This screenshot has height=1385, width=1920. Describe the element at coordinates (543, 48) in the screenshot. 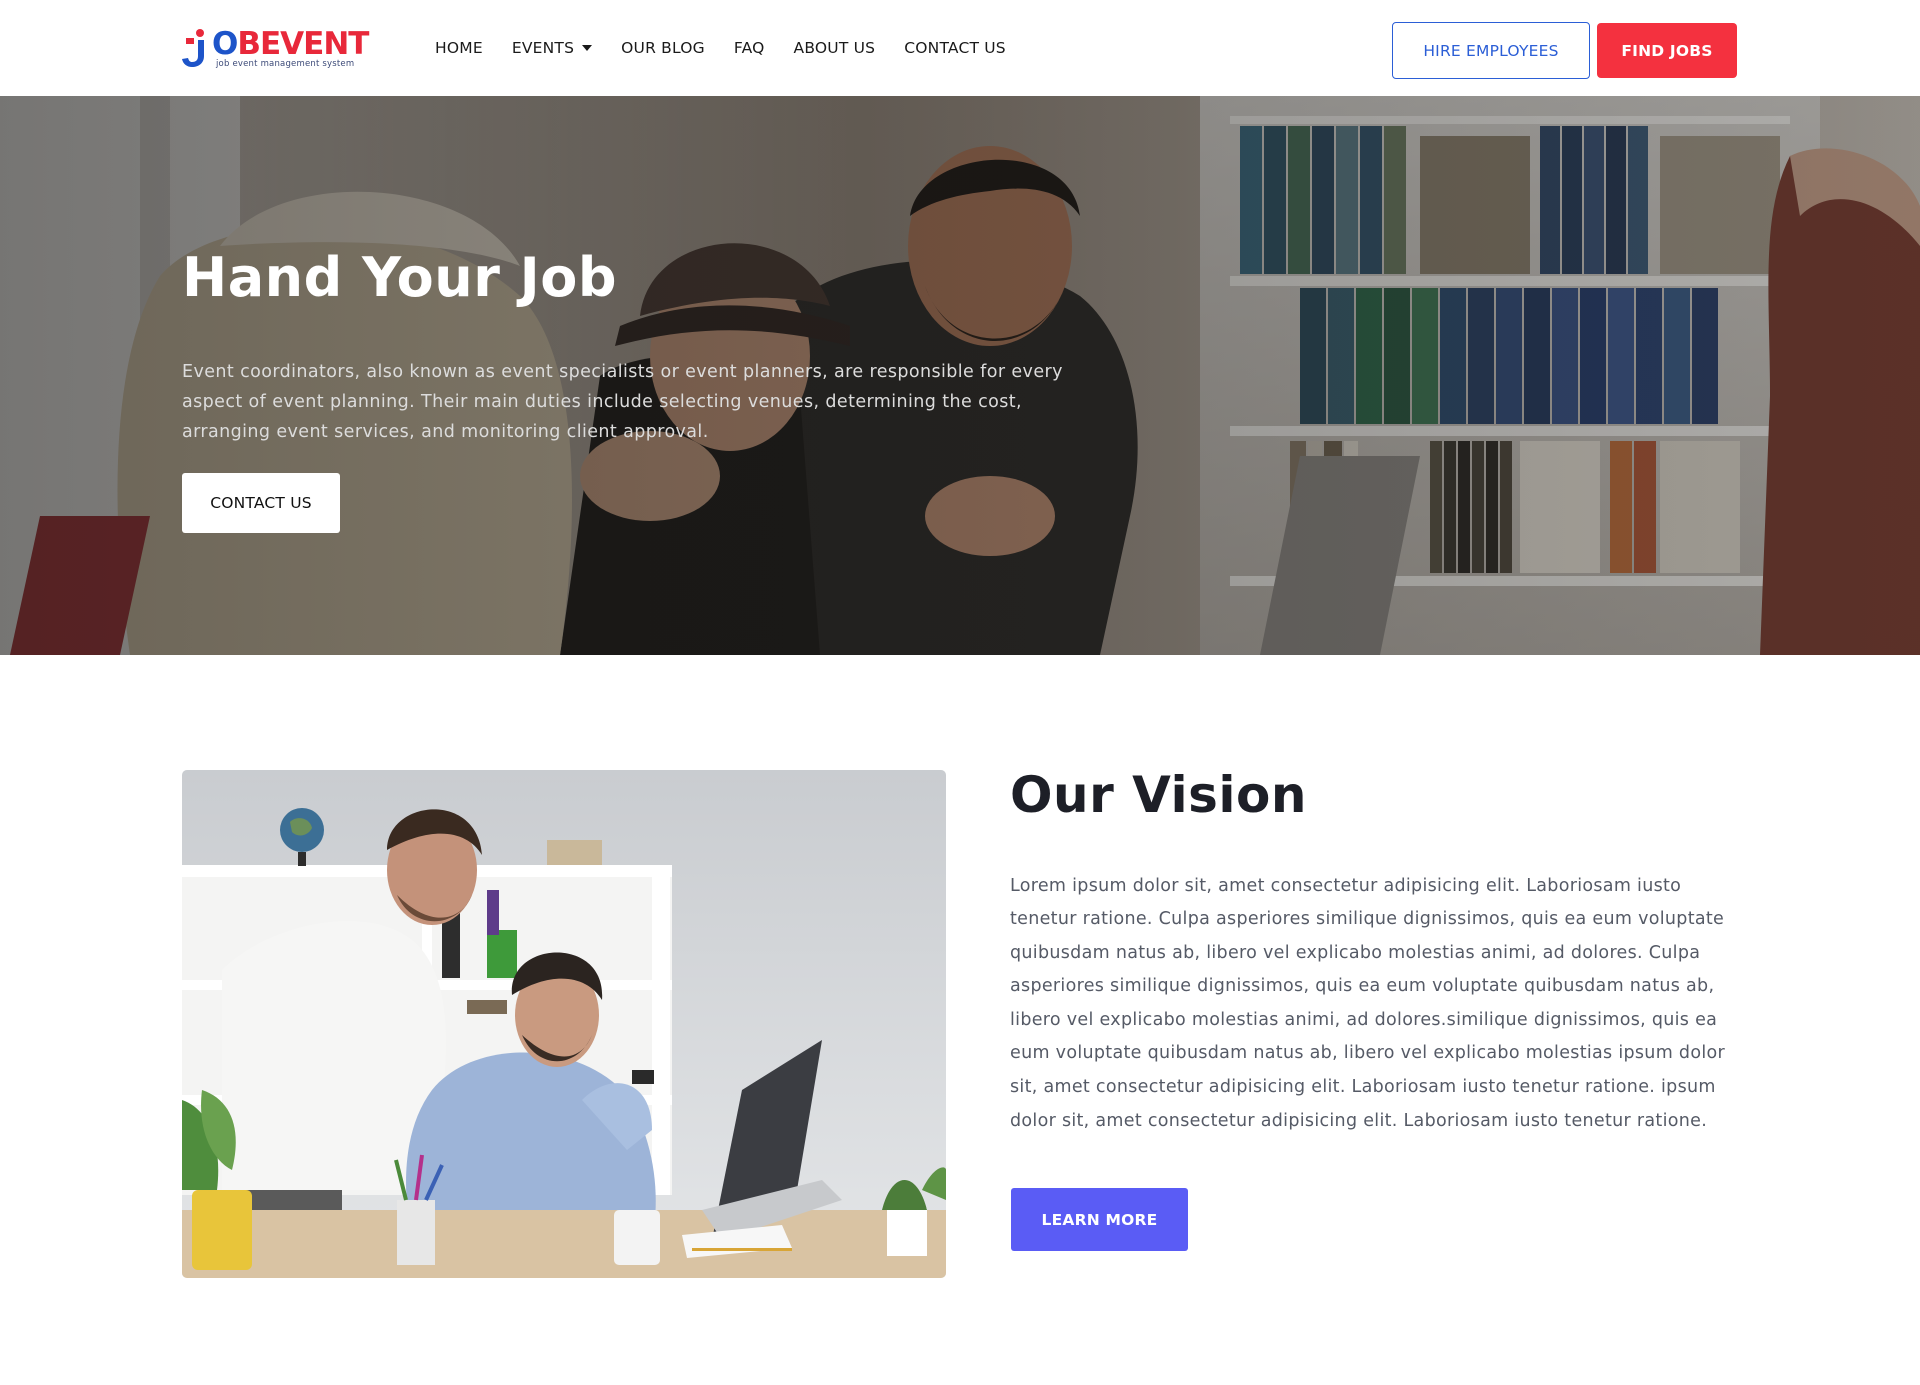

I see `nav-events-label: EVENTS` at that location.